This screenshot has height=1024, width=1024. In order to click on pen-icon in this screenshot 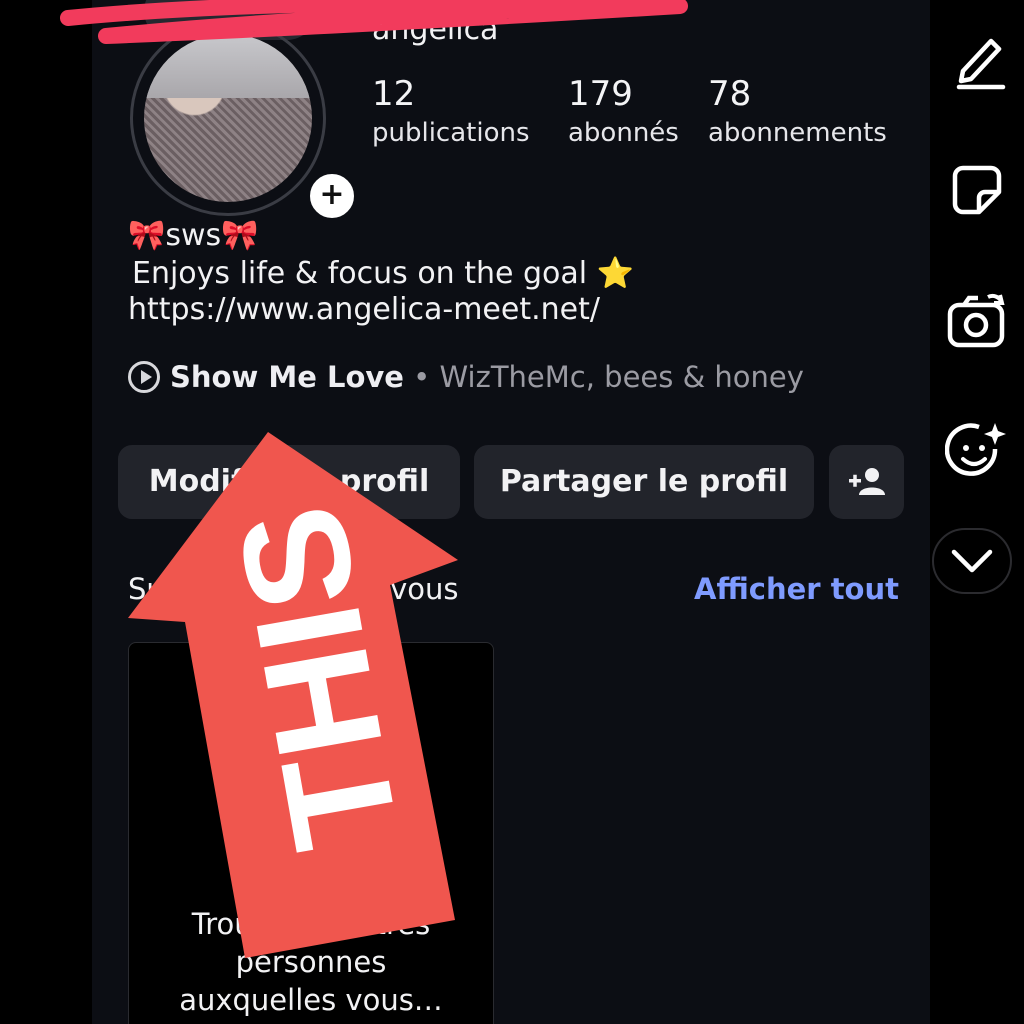, I will do `click(981, 64)`.